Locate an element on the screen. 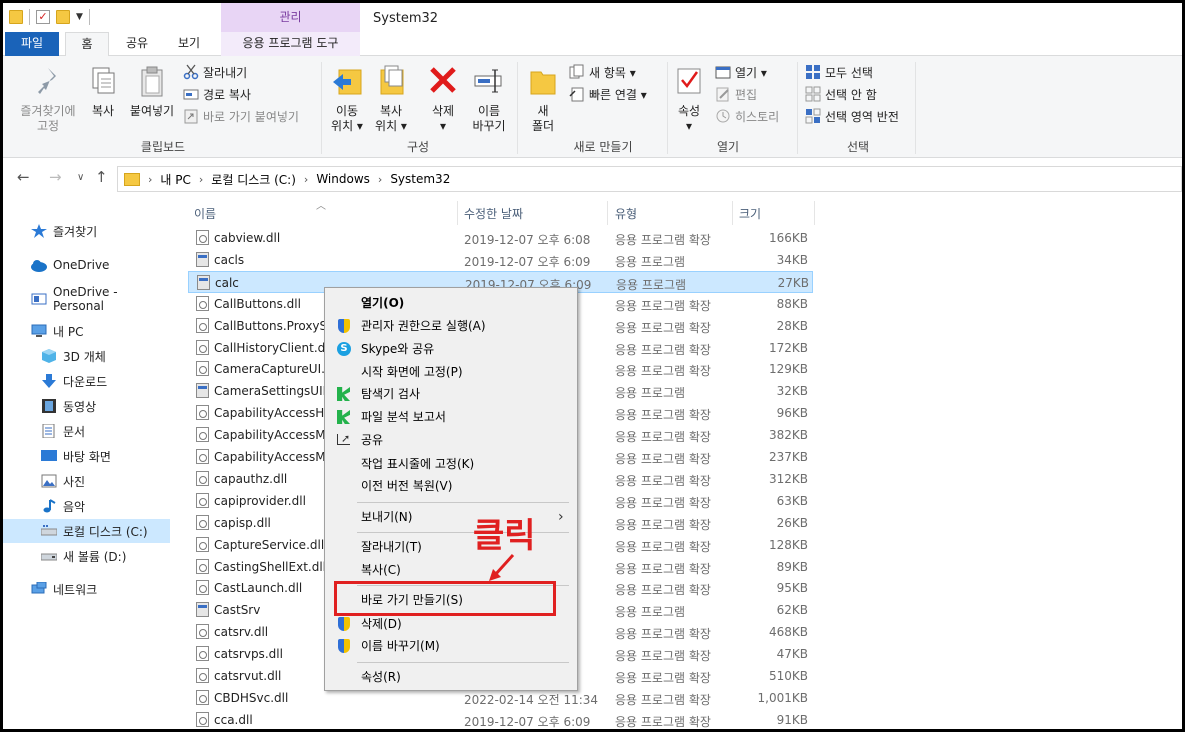 The width and height of the screenshot is (1185, 732). menu-item-cut: 잘라내기(T) is located at coordinates (451, 547).